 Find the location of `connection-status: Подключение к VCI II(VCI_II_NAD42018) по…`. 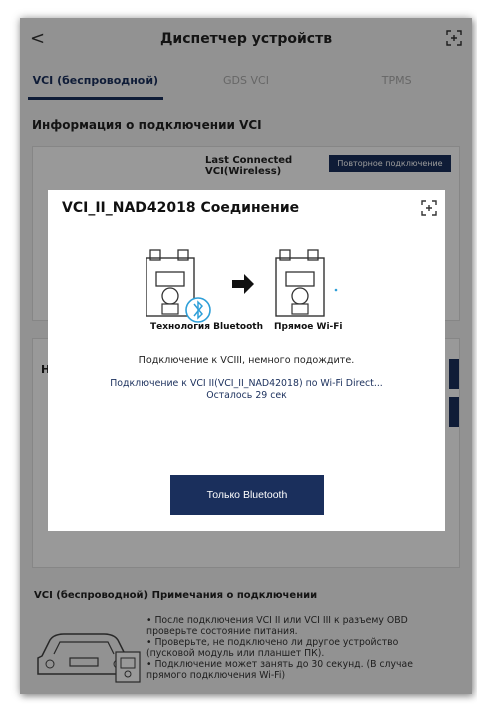

connection-status: Подключение к VCI II(VCI_II_NAD42018) по… is located at coordinates (246, 383).